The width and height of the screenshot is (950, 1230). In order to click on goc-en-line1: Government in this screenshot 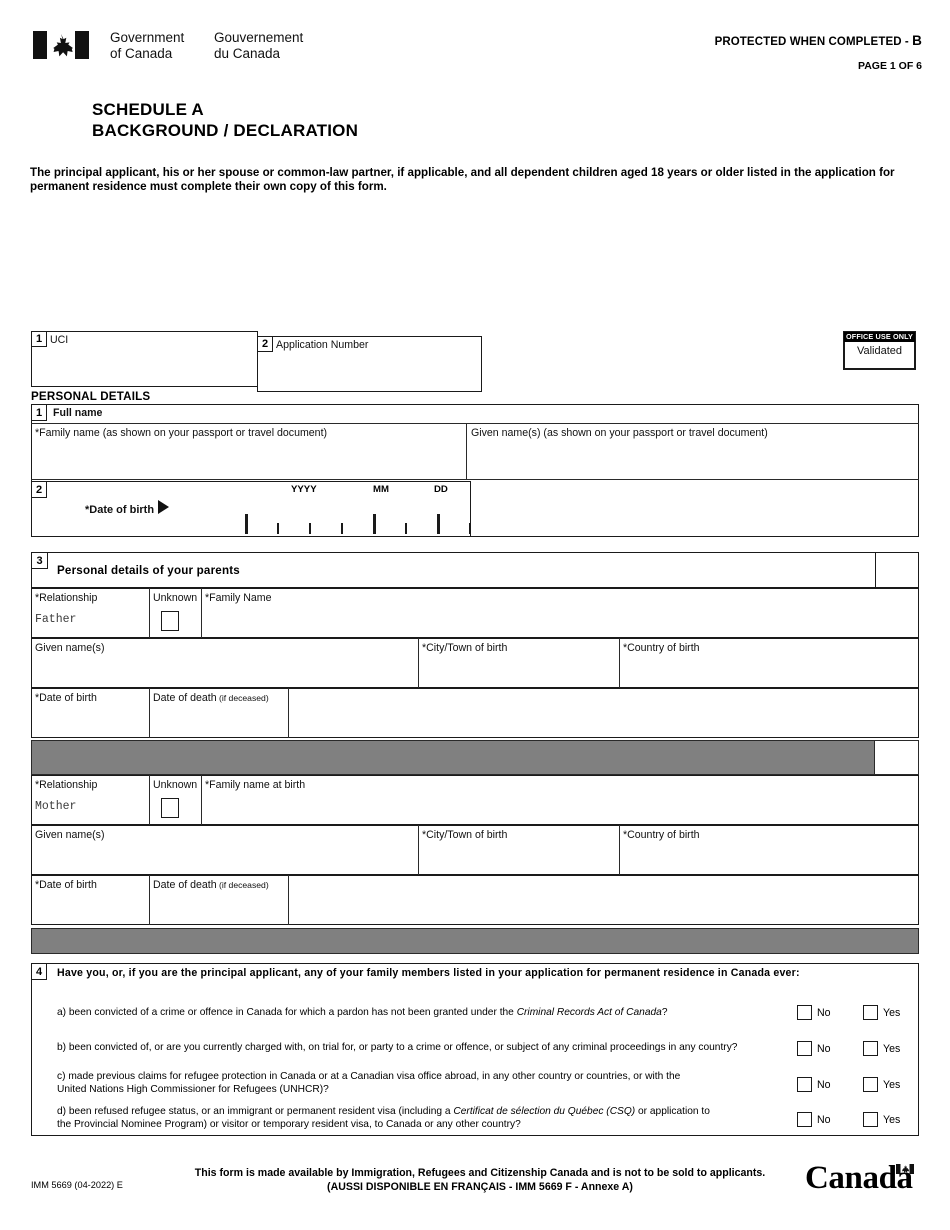, I will do `click(147, 37)`.